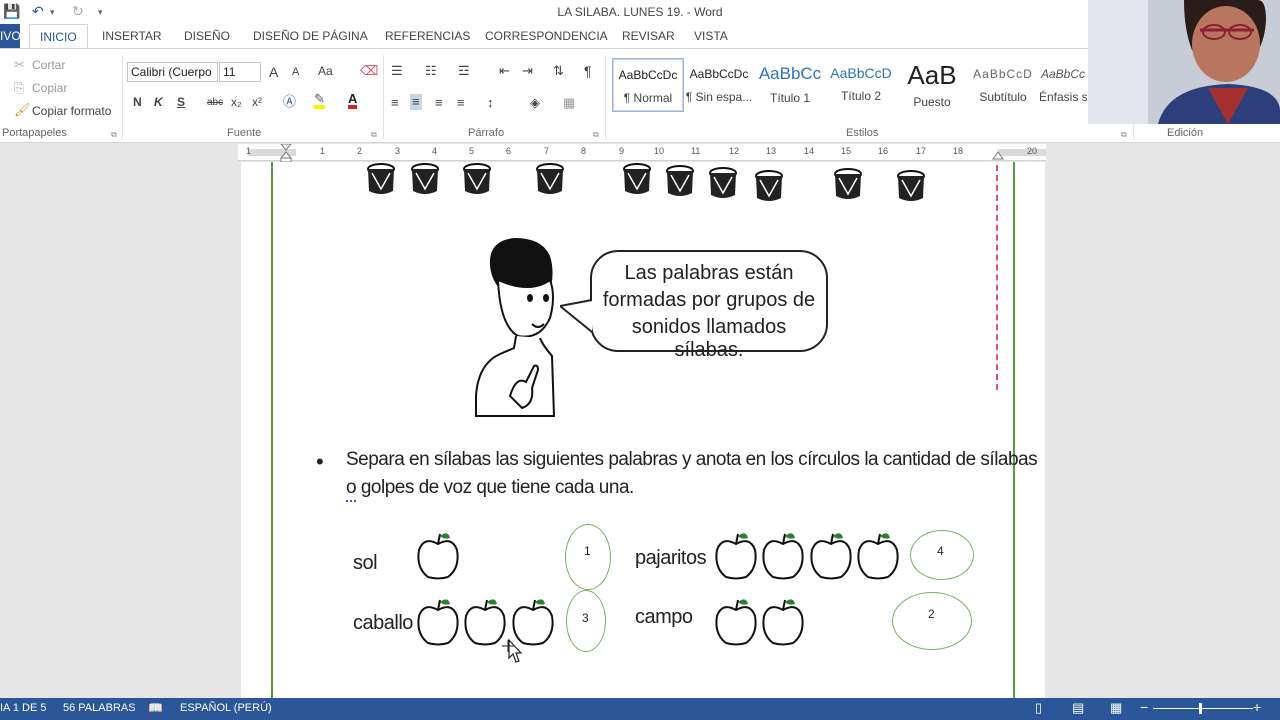  What do you see at coordinates (215, 102) in the screenshot?
I see `strikethrough-button: abc` at bounding box center [215, 102].